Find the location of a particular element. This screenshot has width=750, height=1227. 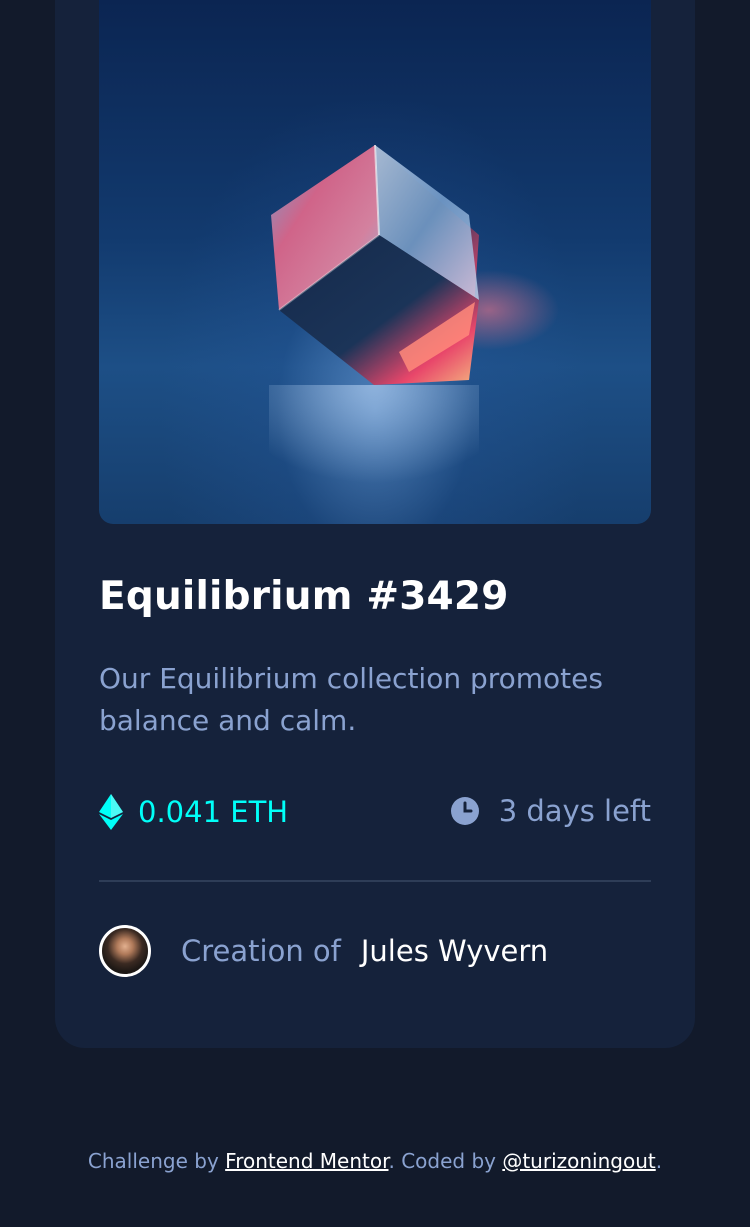

ethereum-icon is located at coordinates (111, 812).